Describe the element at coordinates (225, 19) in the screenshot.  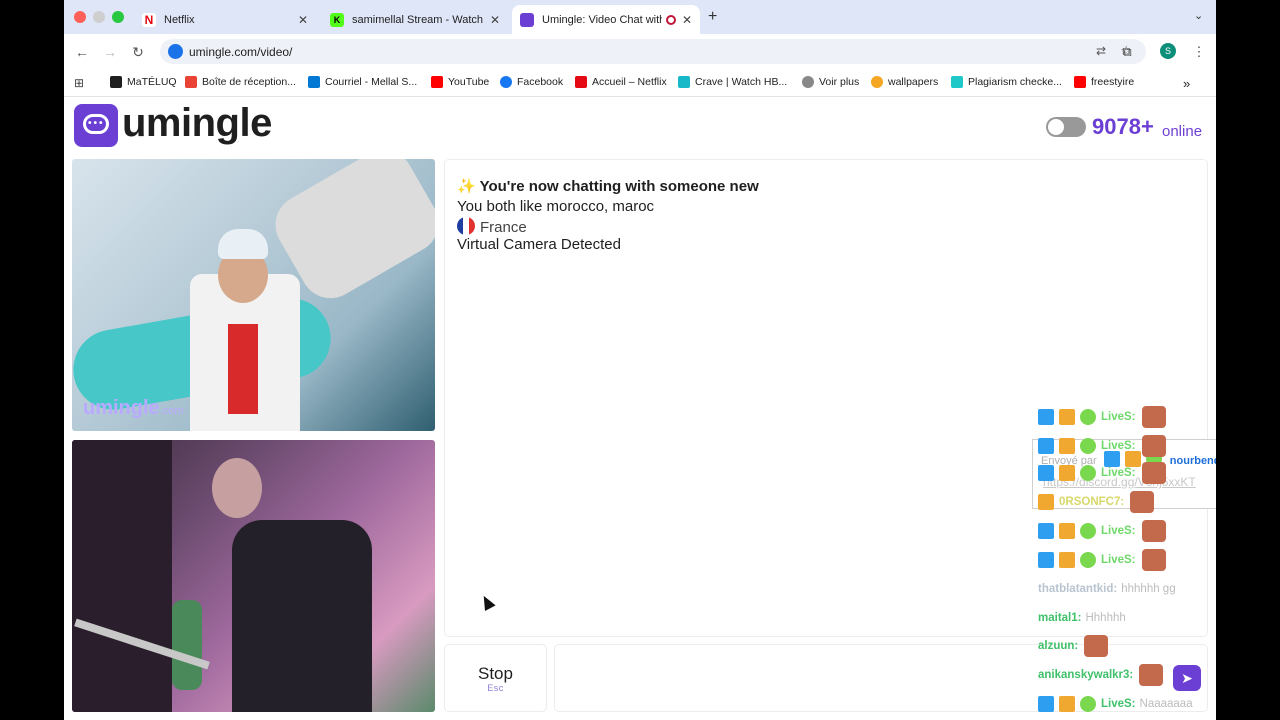
I see `tab-netflix: N Netflix ✕` at that location.